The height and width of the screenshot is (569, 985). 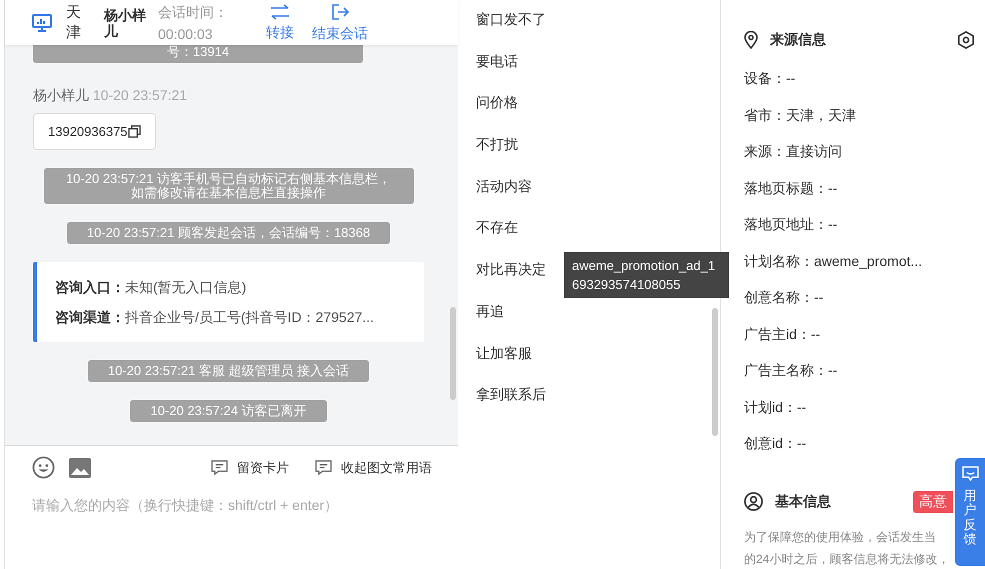 What do you see at coordinates (840, 537) in the screenshot?
I see `notice-text: 为了保障您的使用体验，会话发生当` at bounding box center [840, 537].